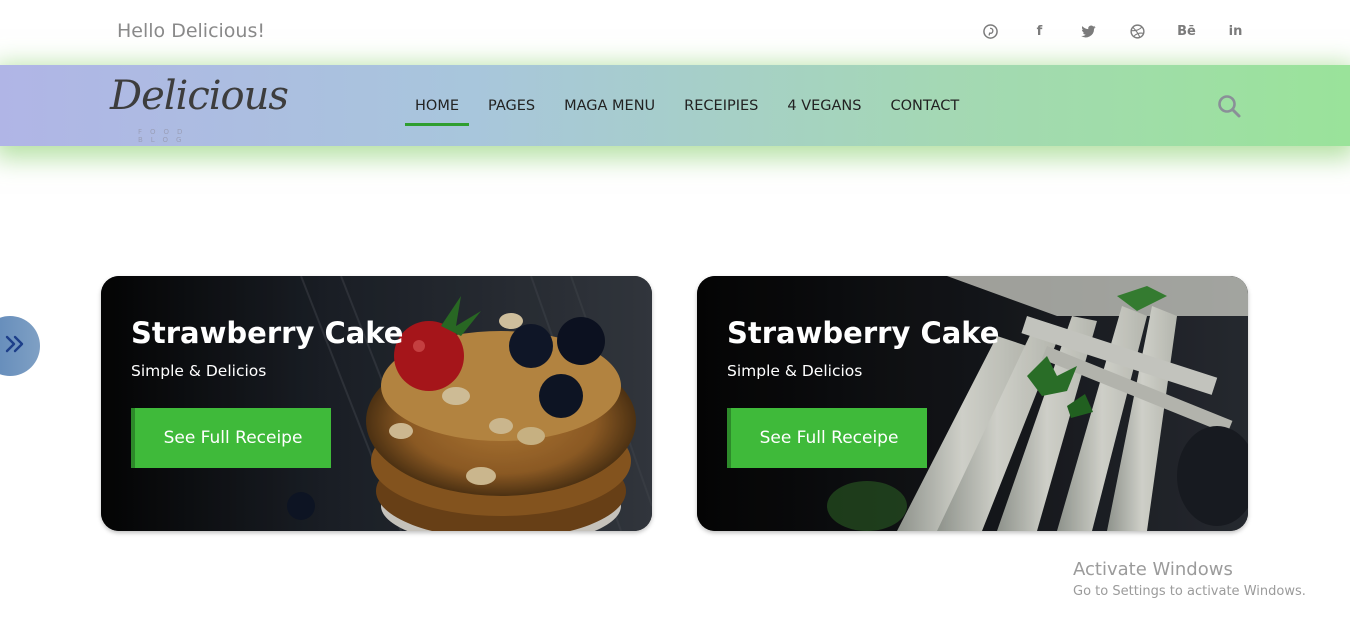  I want to click on site-logo: Delicious FOOD BLOG, so click(199, 108).